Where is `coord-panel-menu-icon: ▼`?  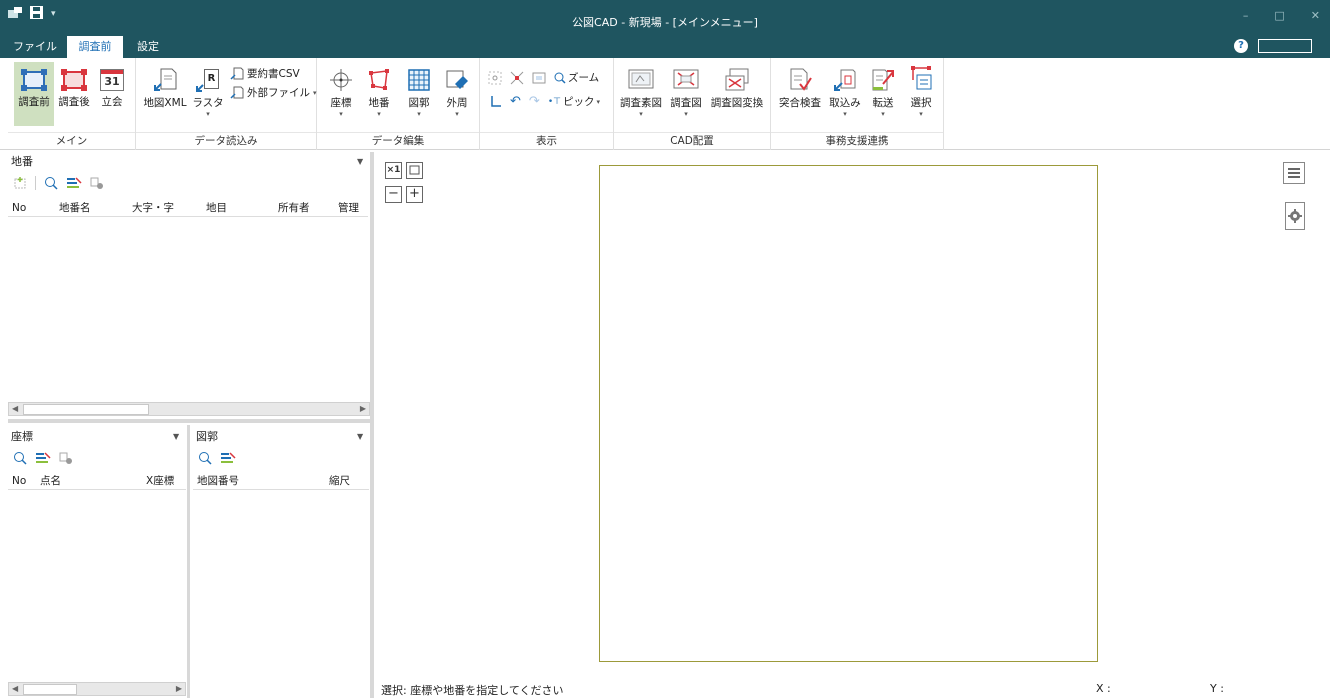 coord-panel-menu-icon: ▼ is located at coordinates (176, 436).